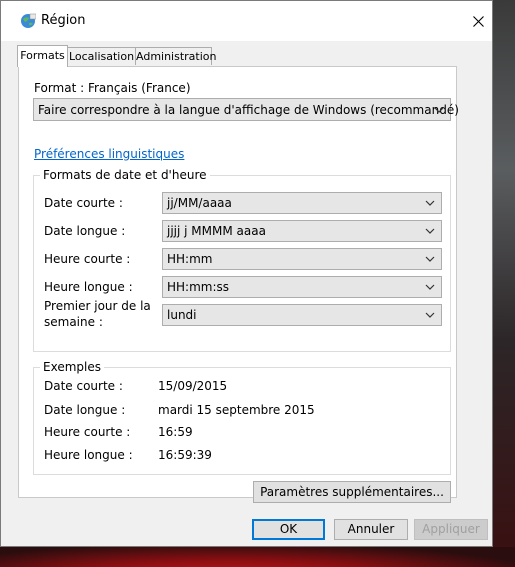 The image size is (515, 567). I want to click on title-bar: Région, so click(246, 21).